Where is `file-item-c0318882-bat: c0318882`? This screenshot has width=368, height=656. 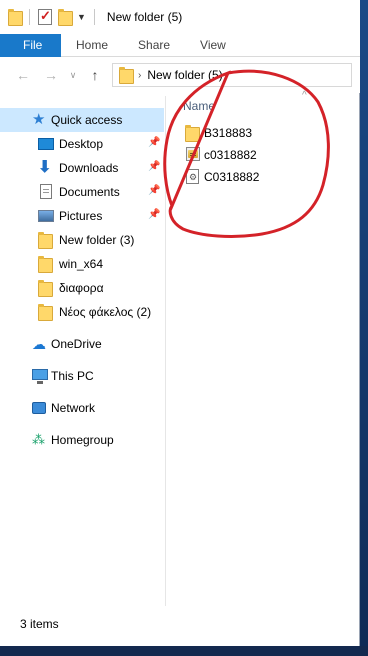 file-item-c0318882-bat: c0318882 is located at coordinates (270, 155).